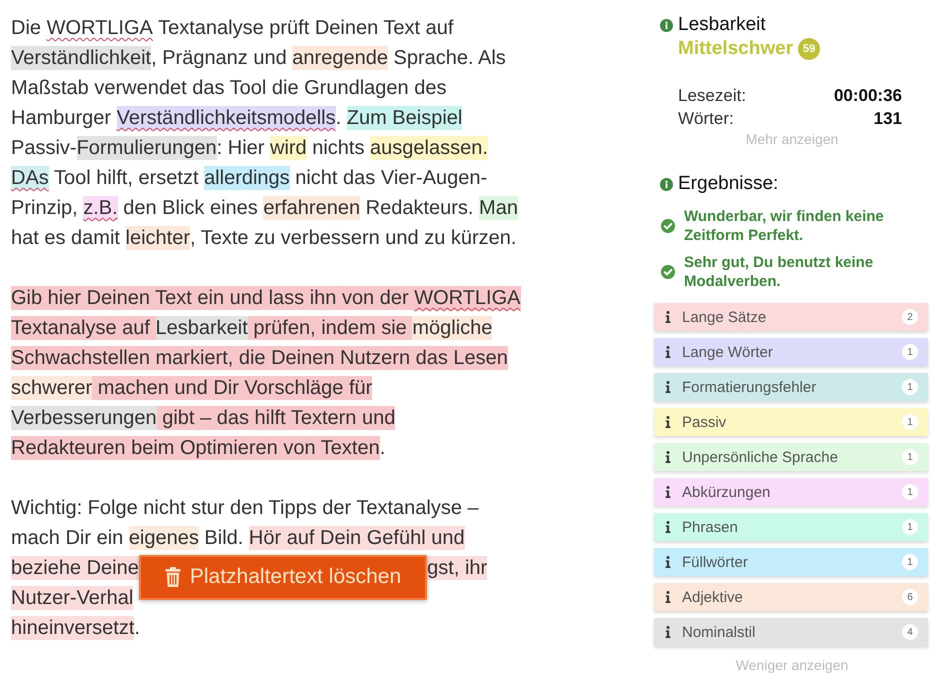 This screenshot has height=693, width=942. Describe the element at coordinates (340, 58) in the screenshot. I see `highlighted-text: anregende` at that location.